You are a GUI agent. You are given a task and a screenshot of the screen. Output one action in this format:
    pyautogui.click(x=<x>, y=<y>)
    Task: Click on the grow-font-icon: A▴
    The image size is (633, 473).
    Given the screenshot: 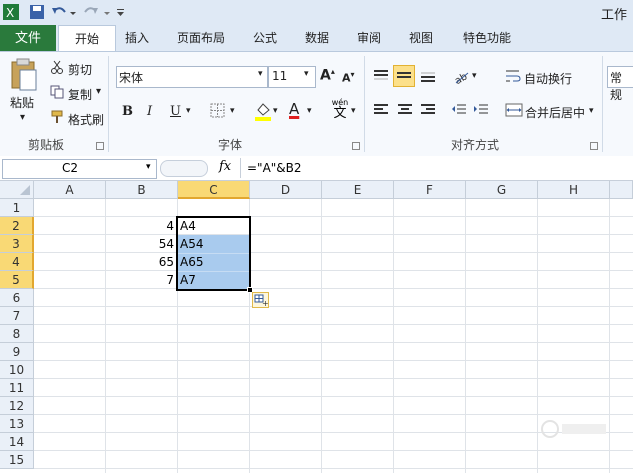 What is the action you would take?
    pyautogui.click(x=327, y=75)
    